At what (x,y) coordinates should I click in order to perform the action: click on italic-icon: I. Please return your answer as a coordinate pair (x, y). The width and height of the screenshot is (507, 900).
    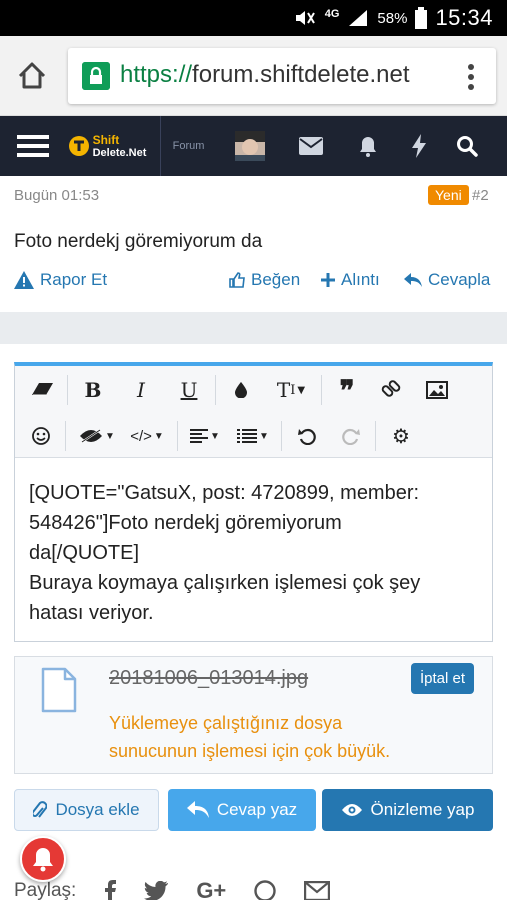
    Looking at the image, I should click on (141, 390).